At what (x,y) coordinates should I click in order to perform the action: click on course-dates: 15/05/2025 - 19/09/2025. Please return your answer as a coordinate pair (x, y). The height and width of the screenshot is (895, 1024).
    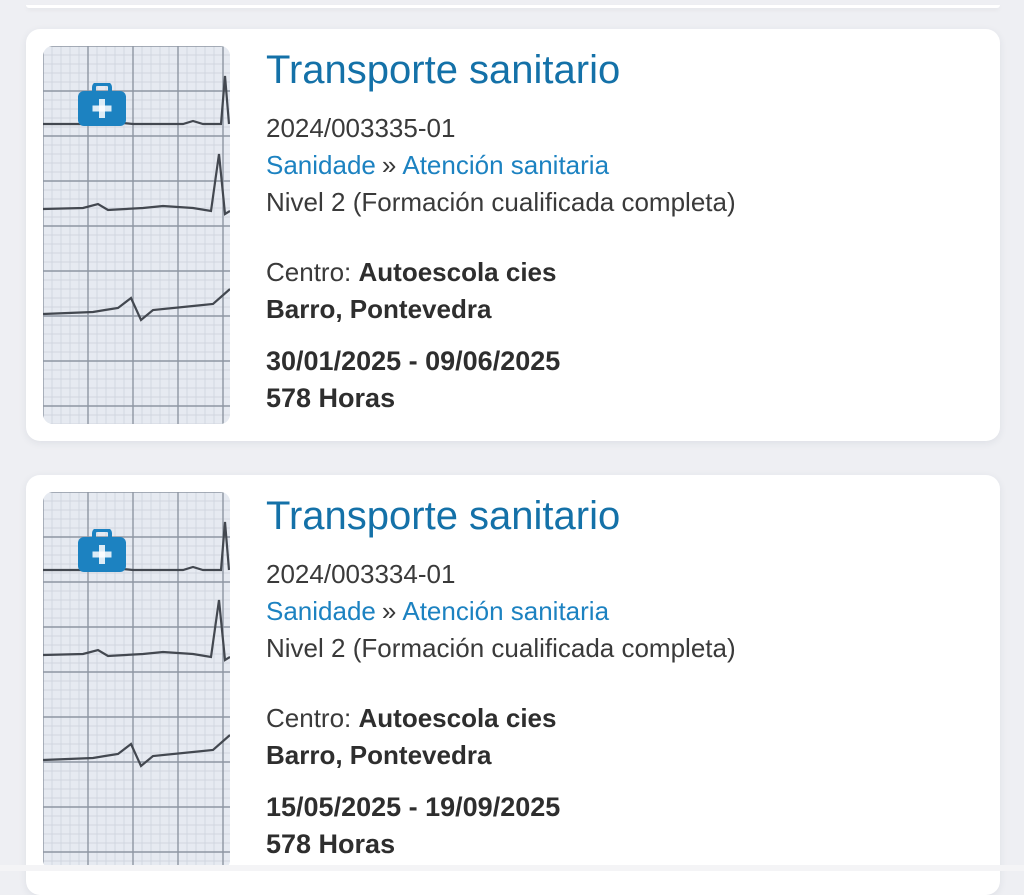
    Looking at the image, I should click on (413, 807).